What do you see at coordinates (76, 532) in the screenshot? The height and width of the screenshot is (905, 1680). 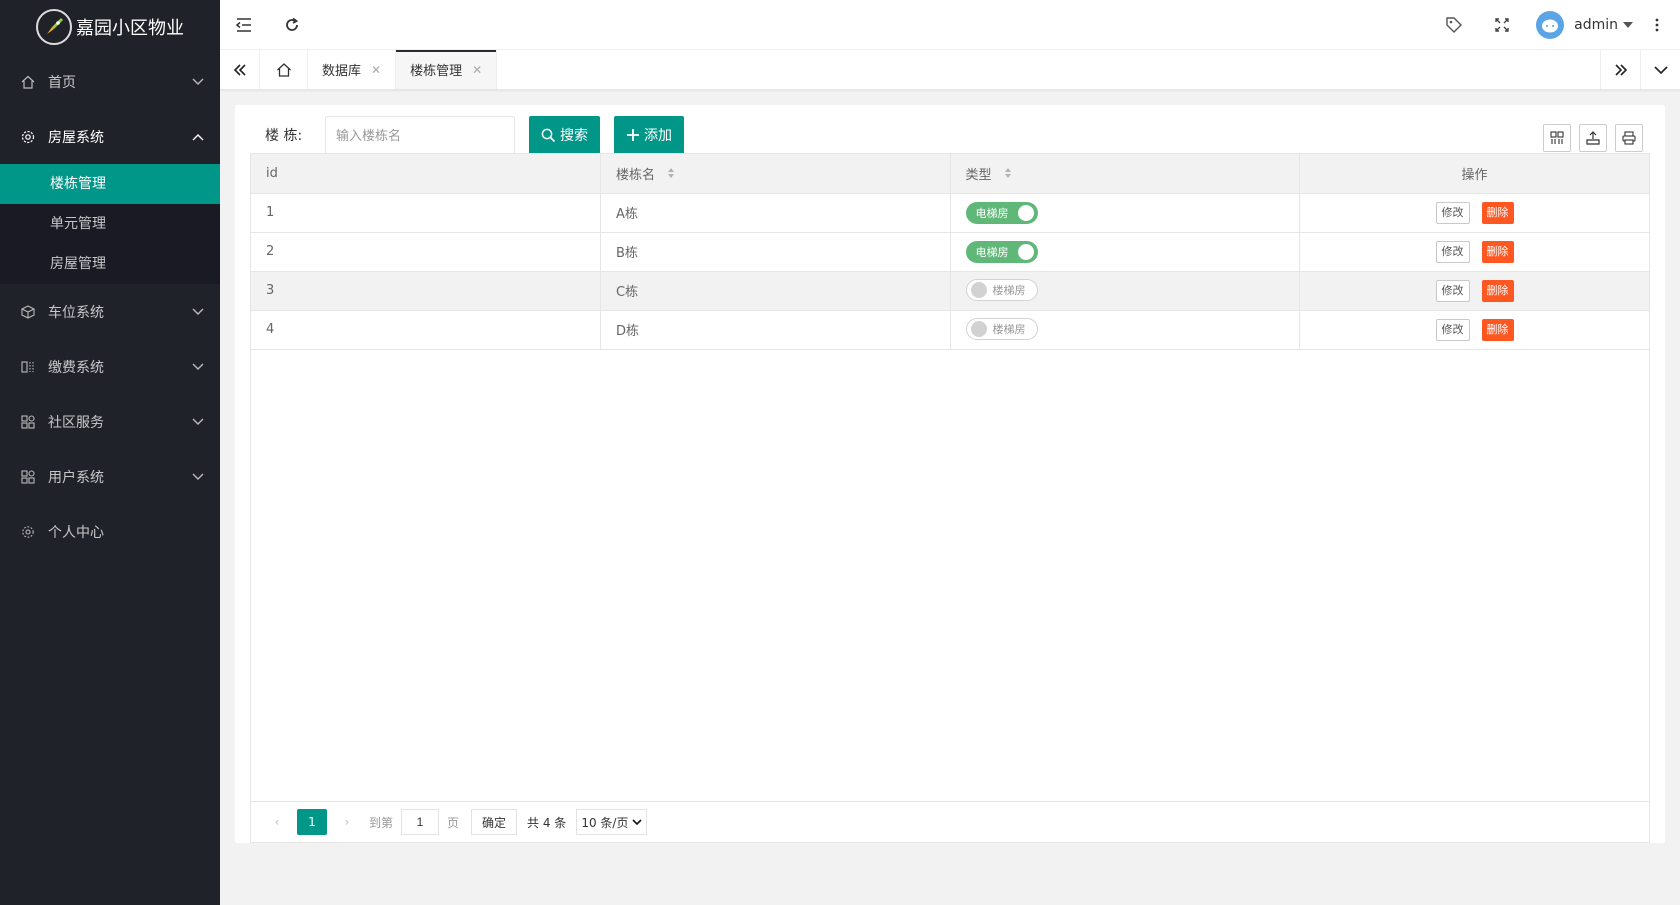 I see `sidebar-item-label: 个人中心` at bounding box center [76, 532].